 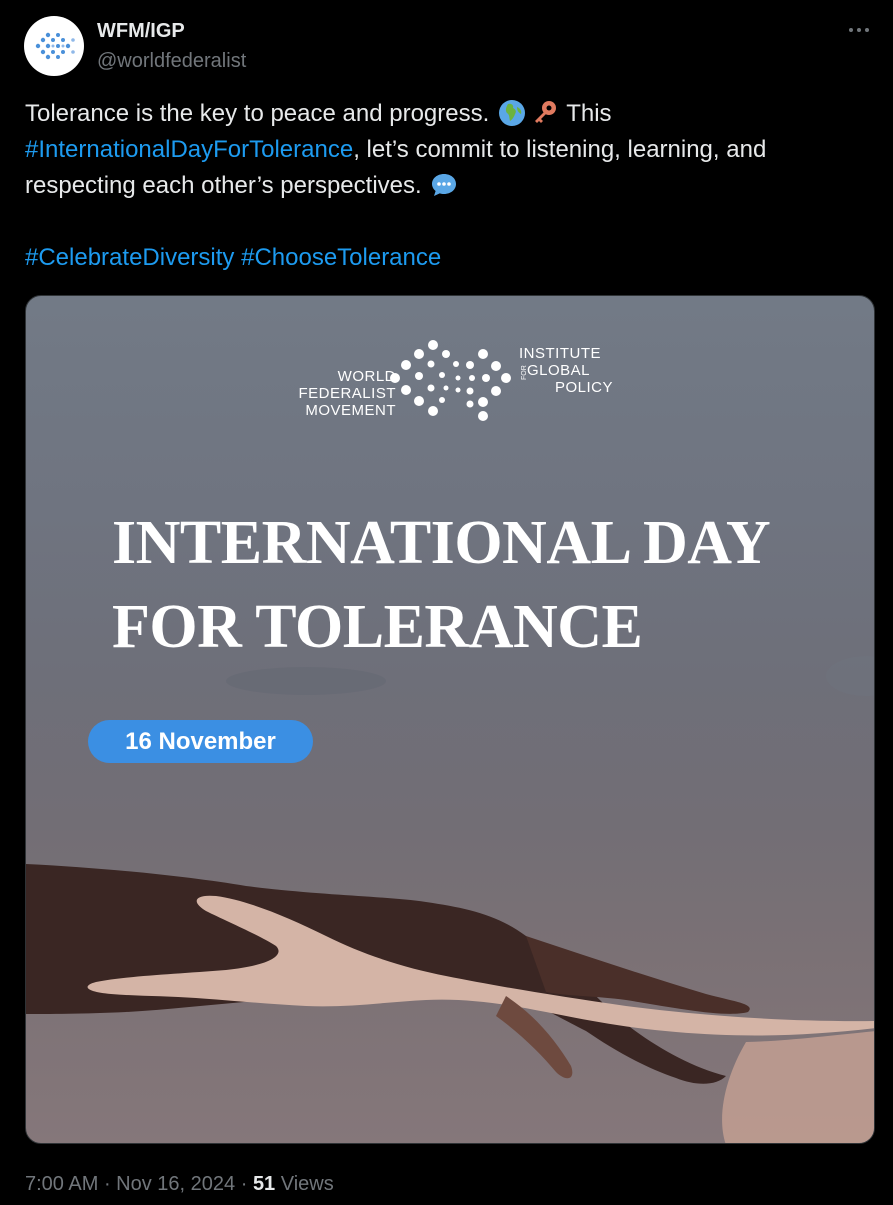 What do you see at coordinates (175, 1184) in the screenshot?
I see `tweet-date: Nov 16, 2024` at bounding box center [175, 1184].